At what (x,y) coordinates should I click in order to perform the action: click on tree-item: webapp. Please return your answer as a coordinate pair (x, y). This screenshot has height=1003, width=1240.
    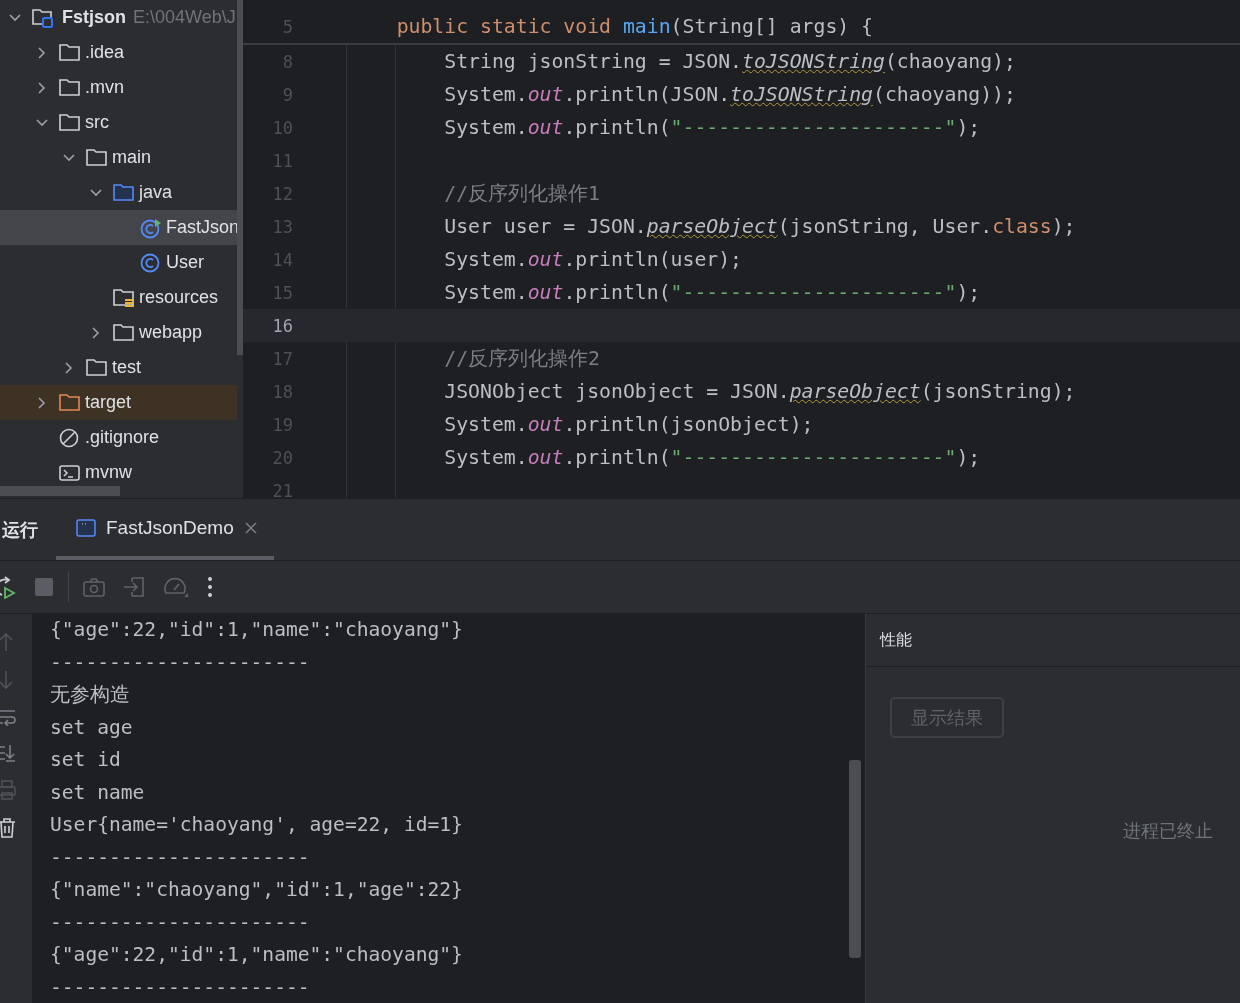
    Looking at the image, I should click on (118, 332).